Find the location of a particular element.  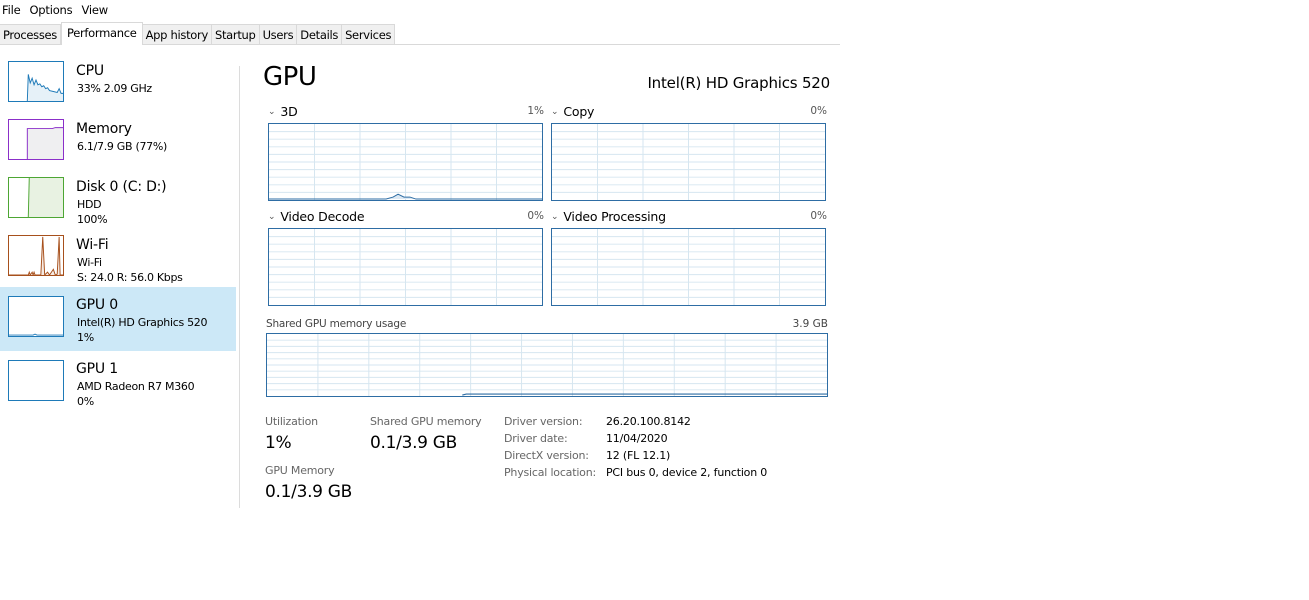

sidebar-wifi-name: Wi-Fi is located at coordinates (89, 262).